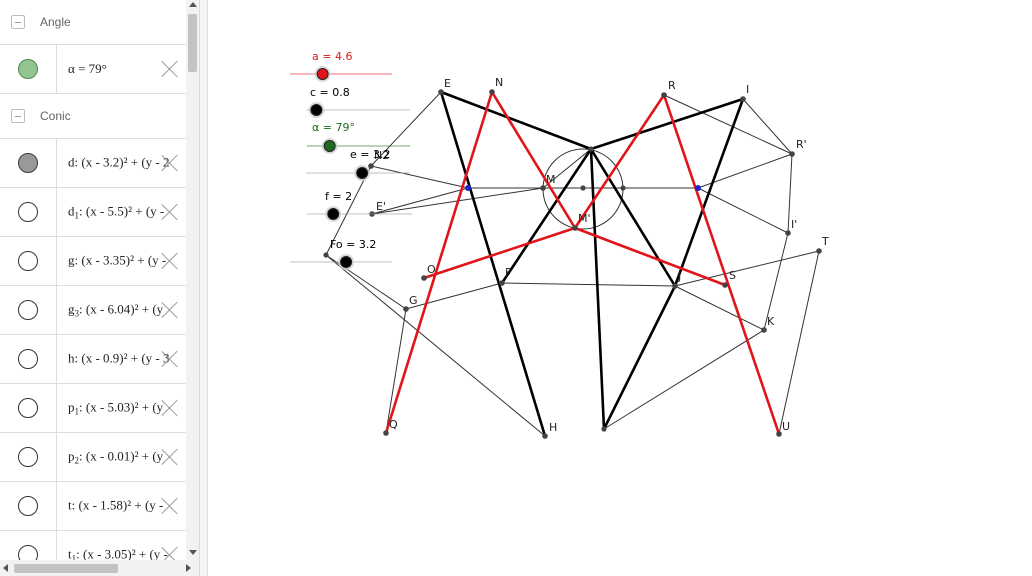 The height and width of the screenshot is (576, 1032). What do you see at coordinates (779, 434) in the screenshot?
I see `point-u` at bounding box center [779, 434].